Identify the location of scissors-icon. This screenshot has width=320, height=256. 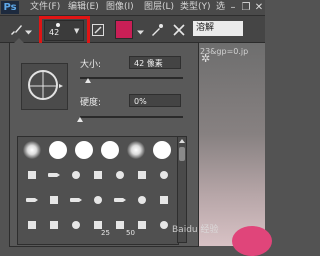
(179, 30).